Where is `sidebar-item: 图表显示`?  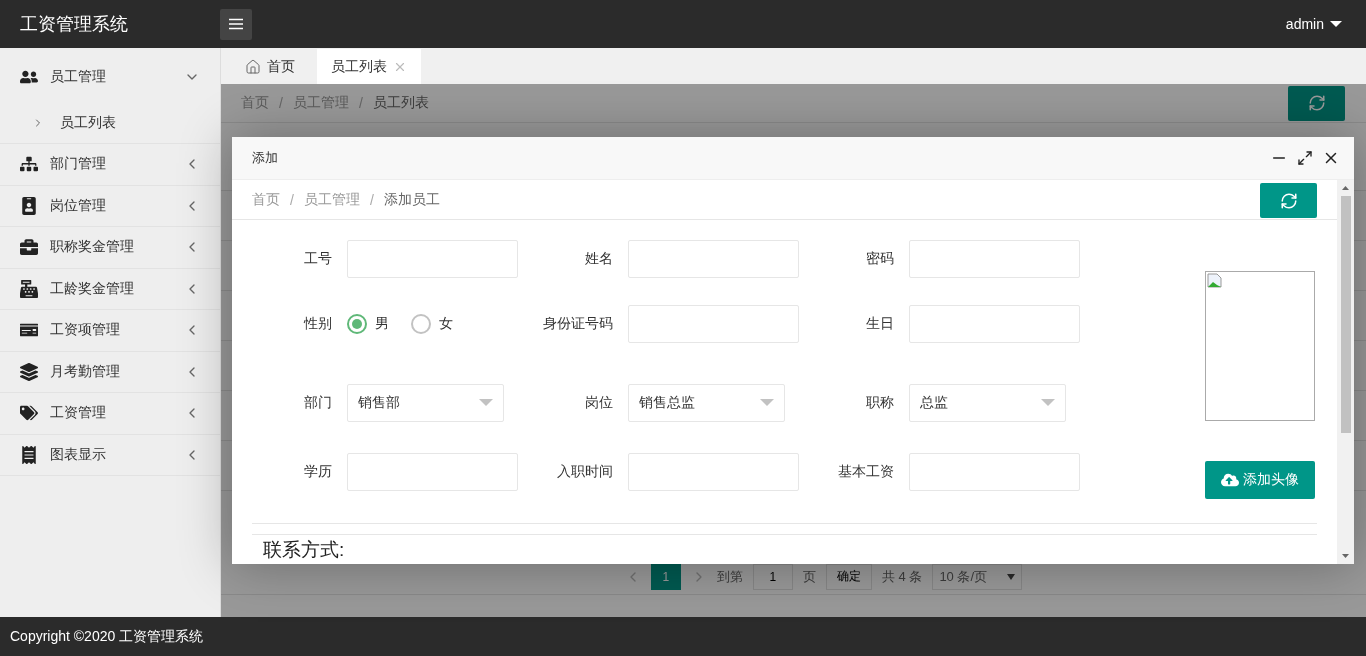 sidebar-item: 图表显示 is located at coordinates (110, 455).